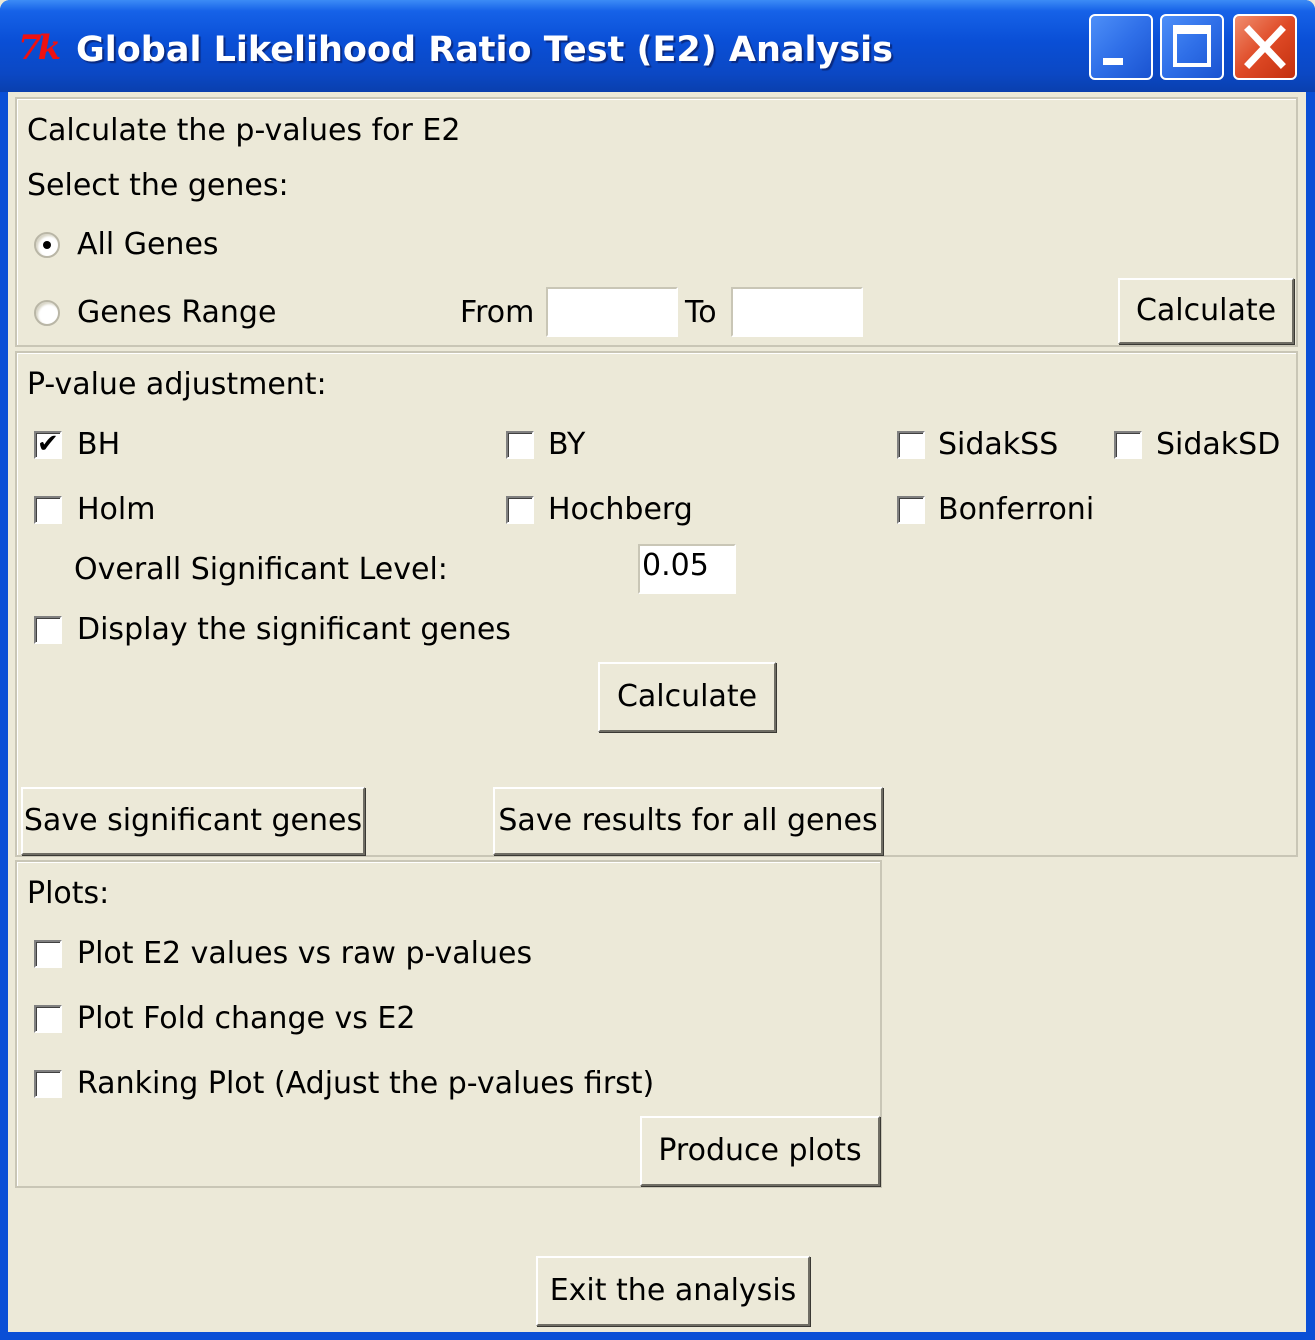 The width and height of the screenshot is (1315, 1340). I want to click on ranking-plot-label: Ranking Plot (Adjust the p-values first), so click(365, 1084).